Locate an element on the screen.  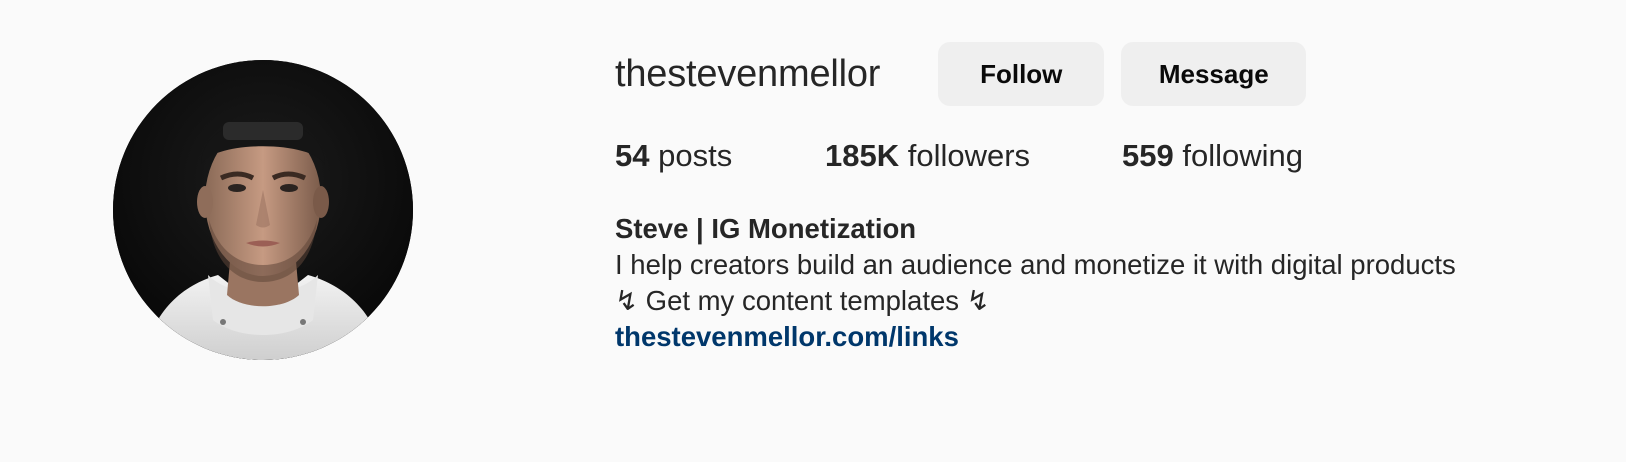
profile-stats: 54 posts 185K followers 559 following is located at coordinates (1105, 158).